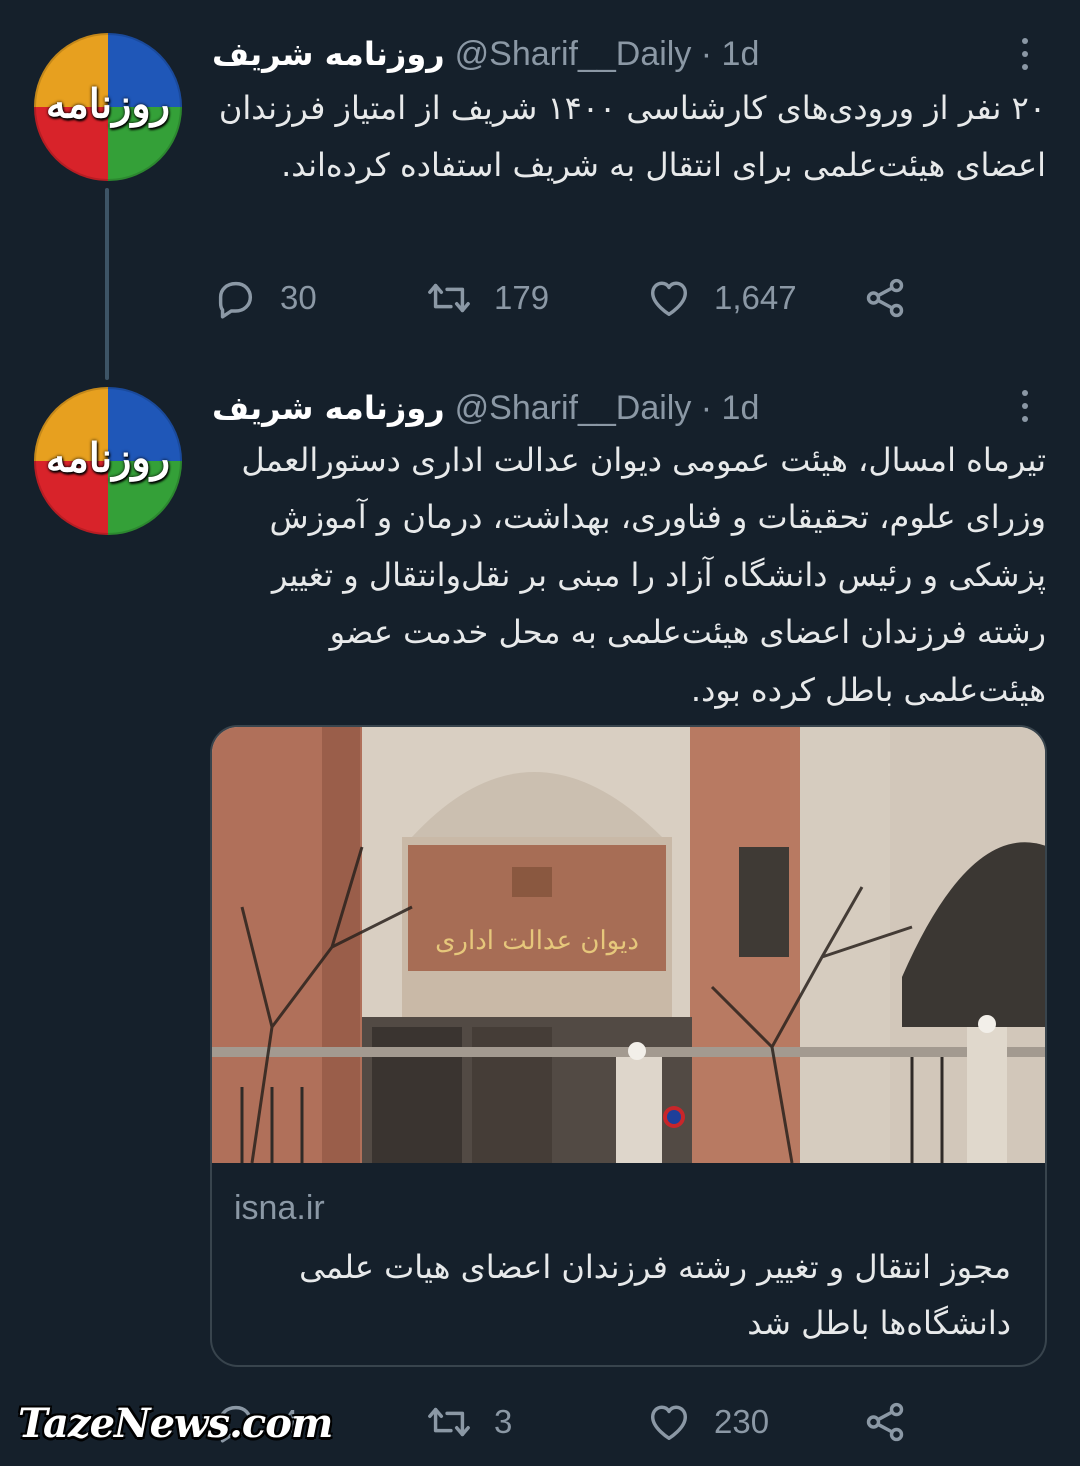  Describe the element at coordinates (107, 284) in the screenshot. I see `thread-connector-line` at that location.